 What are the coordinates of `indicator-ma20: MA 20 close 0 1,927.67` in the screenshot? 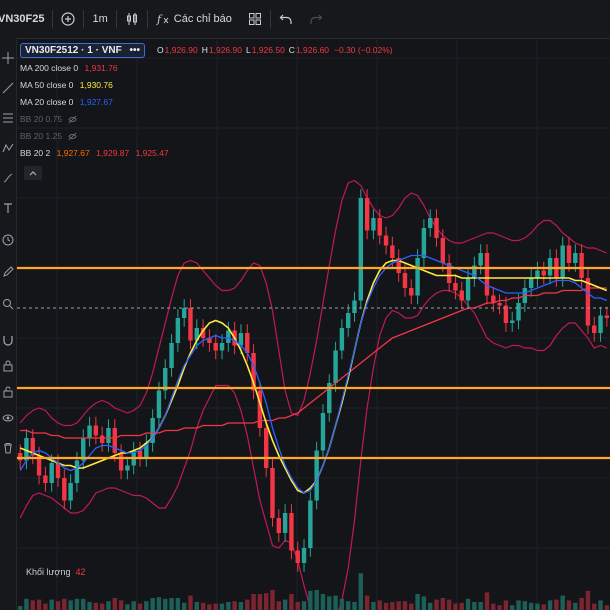 It's located at (206, 102).